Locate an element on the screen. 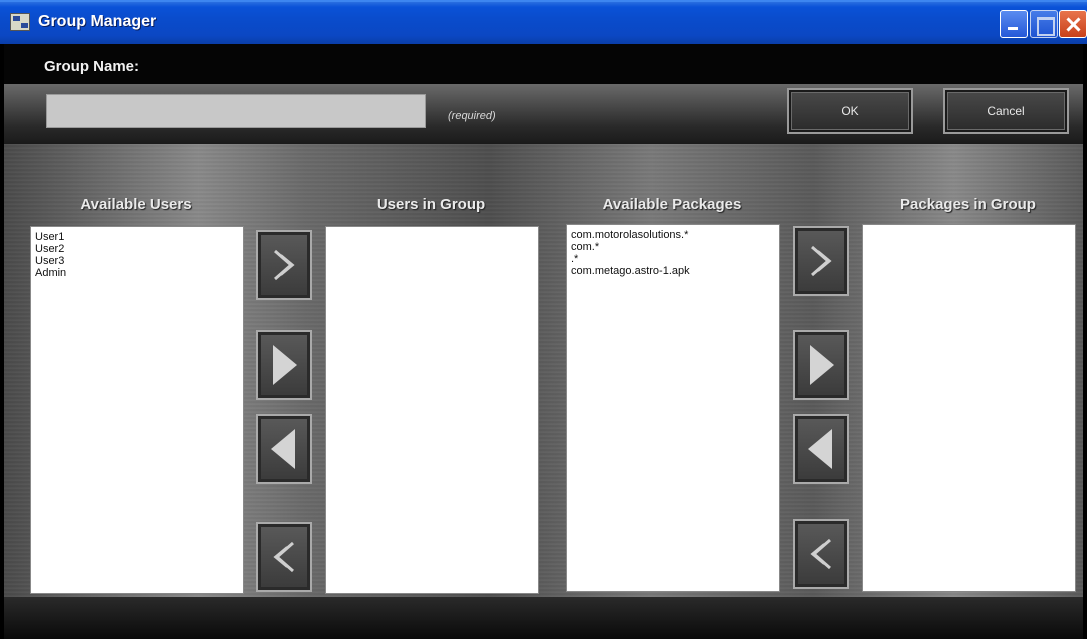 This screenshot has width=1087, height=639. add-all-users-button is located at coordinates (284, 265).